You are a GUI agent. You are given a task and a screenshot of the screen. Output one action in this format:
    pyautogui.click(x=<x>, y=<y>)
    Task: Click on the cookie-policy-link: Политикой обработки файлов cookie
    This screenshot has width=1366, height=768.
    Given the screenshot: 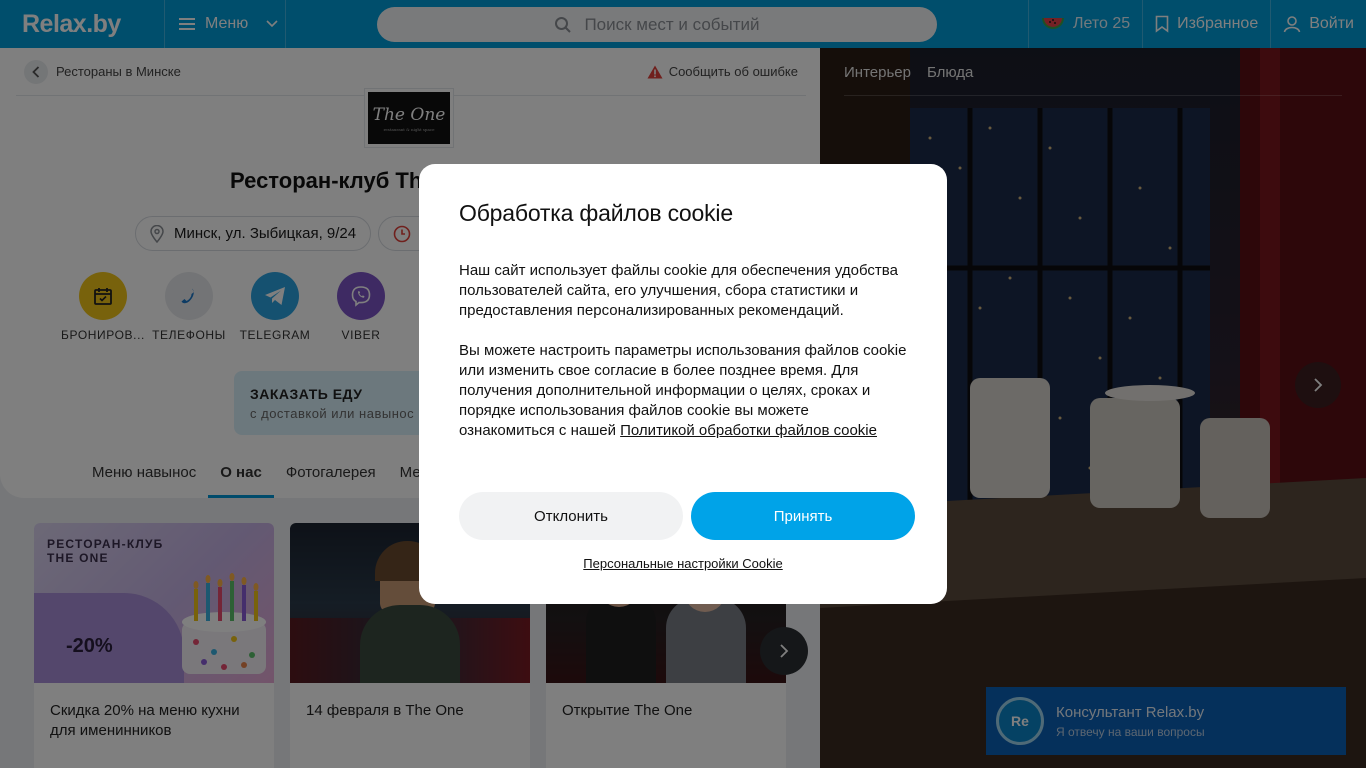 What is the action you would take?
    pyautogui.click(x=748, y=430)
    